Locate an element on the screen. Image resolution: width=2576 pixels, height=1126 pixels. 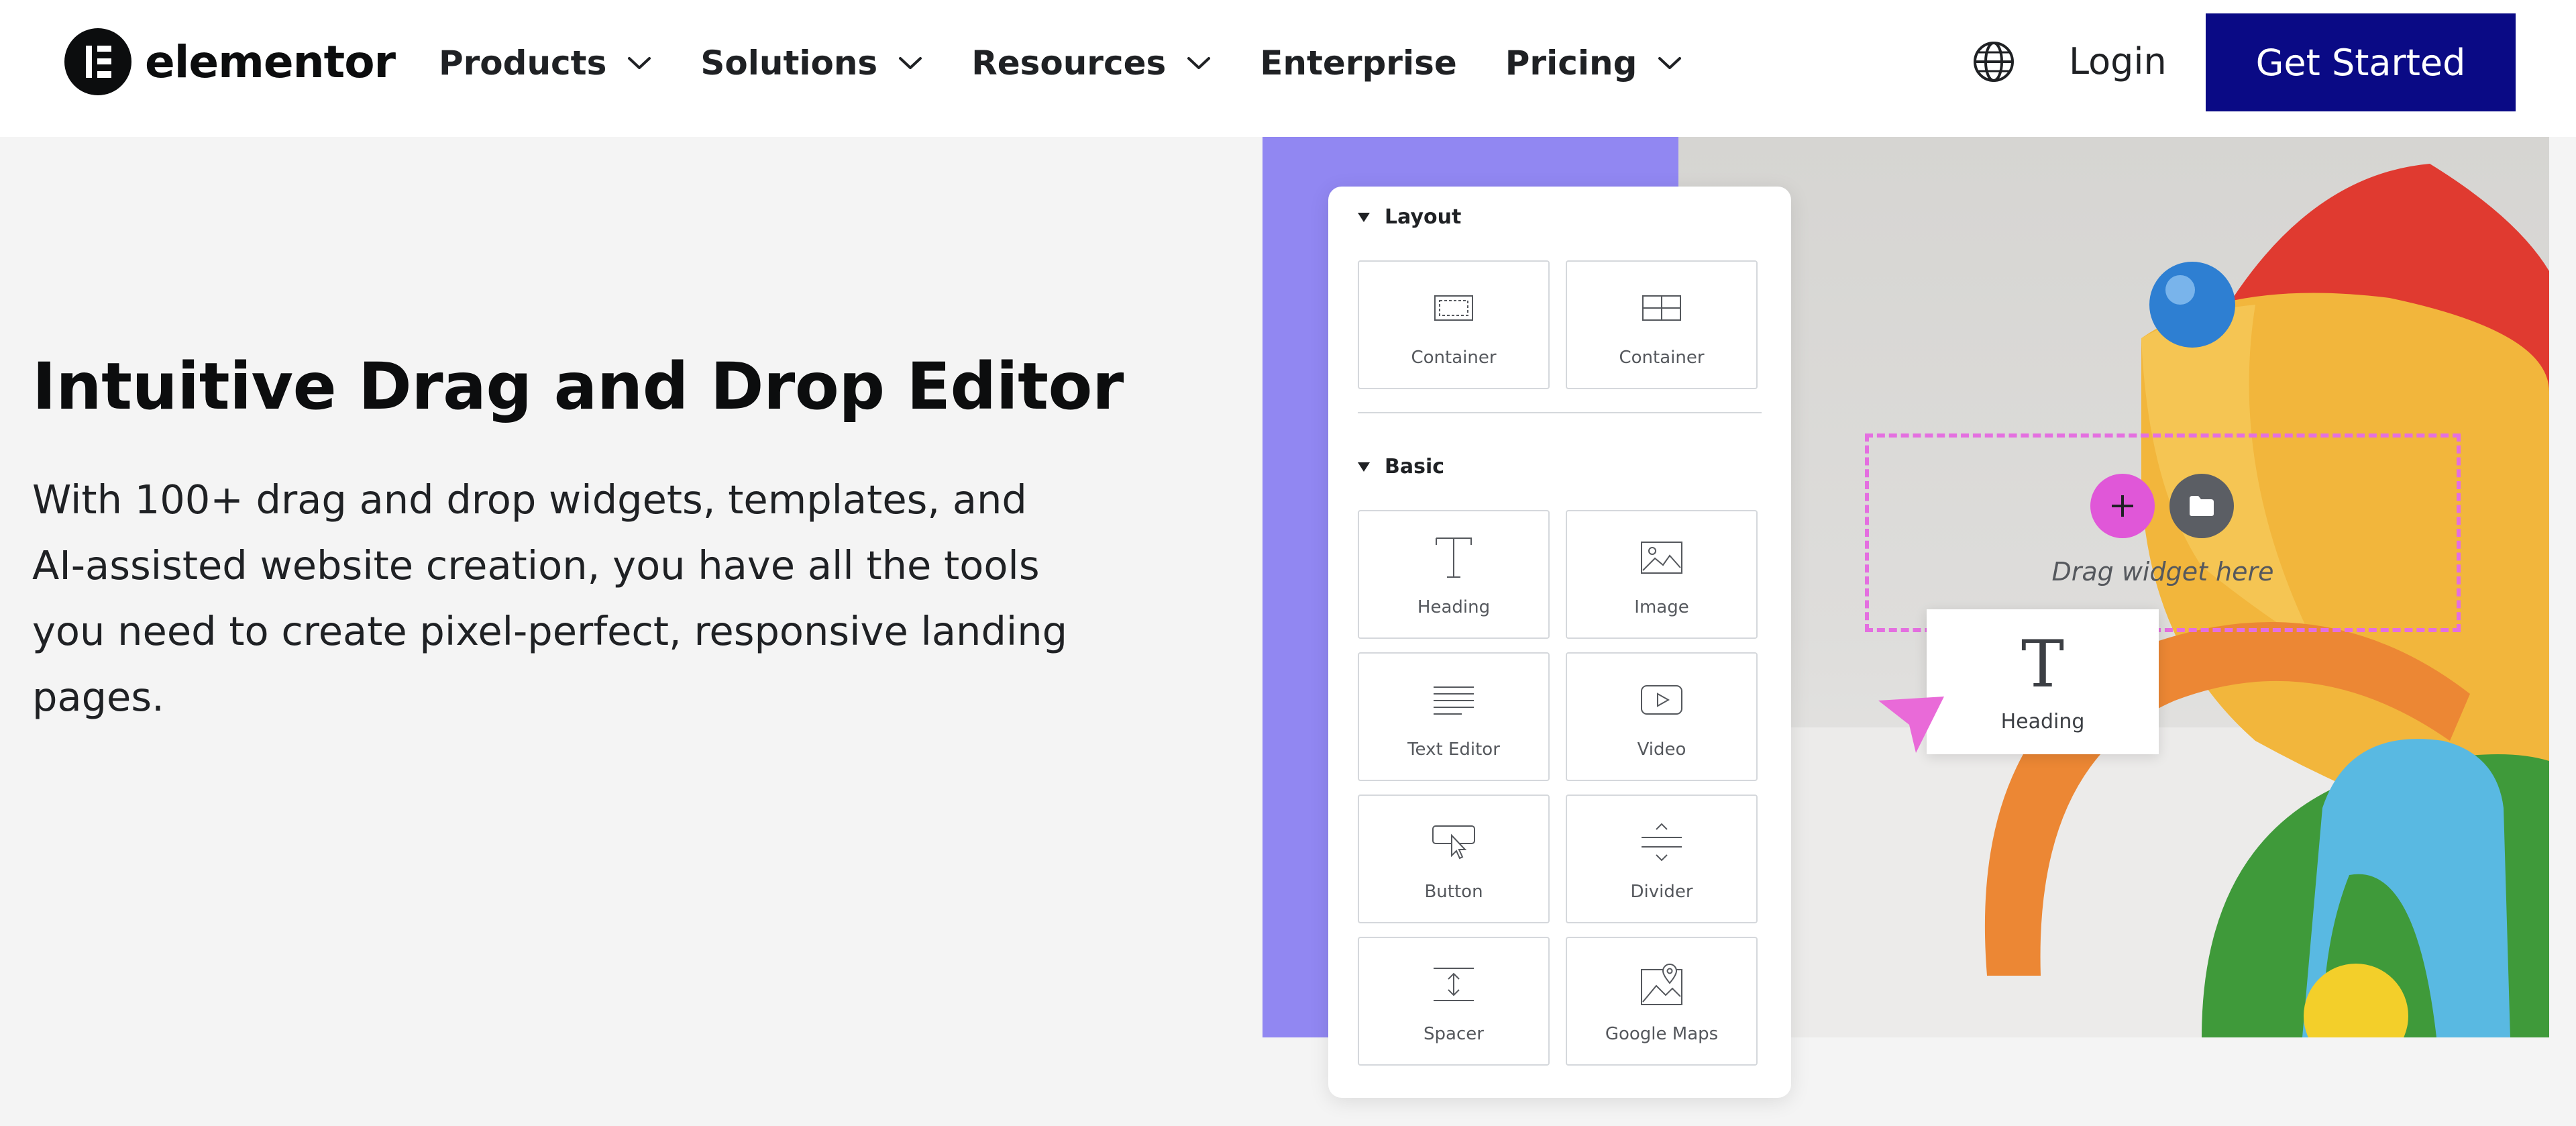
logo-text: elementor is located at coordinates (270, 62).